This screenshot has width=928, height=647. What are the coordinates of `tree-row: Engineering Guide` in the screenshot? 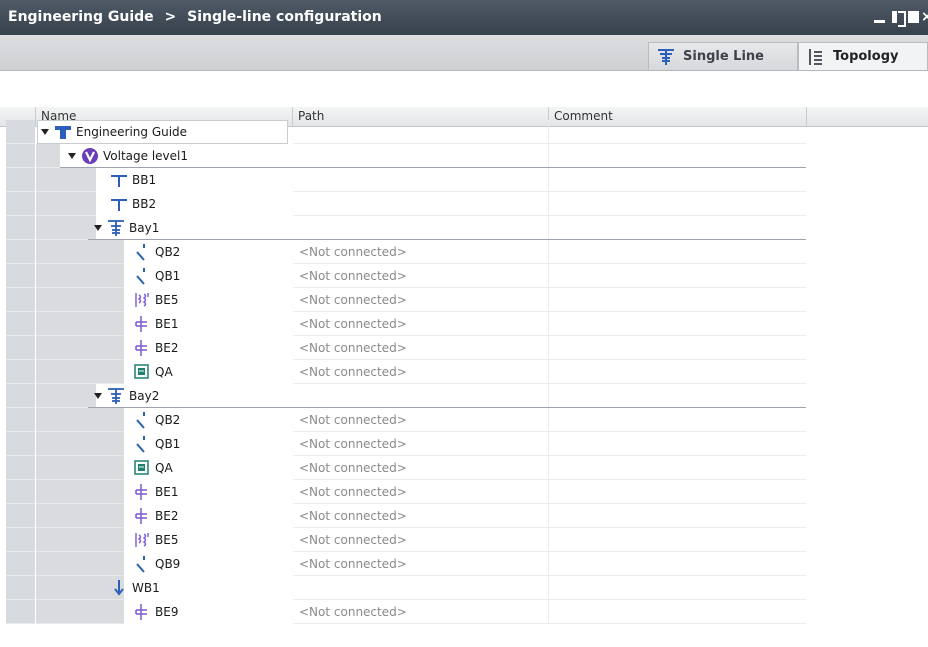 It's located at (464, 132).